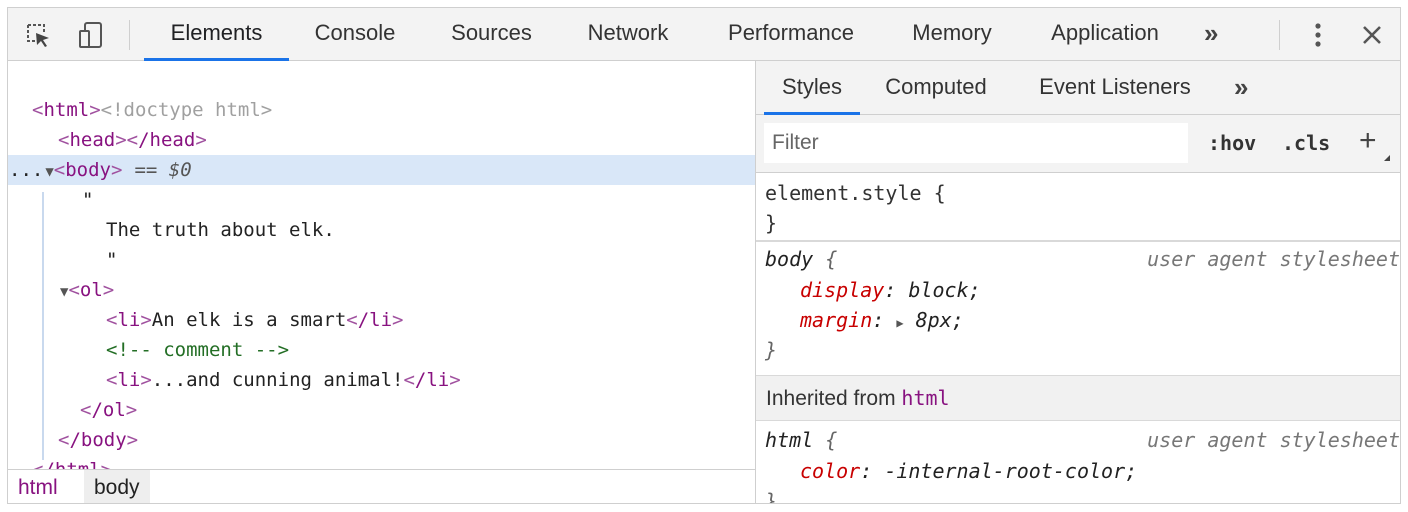  What do you see at coordinates (1387, 158) in the screenshot?
I see `new-rule-menu-indicator-icon` at bounding box center [1387, 158].